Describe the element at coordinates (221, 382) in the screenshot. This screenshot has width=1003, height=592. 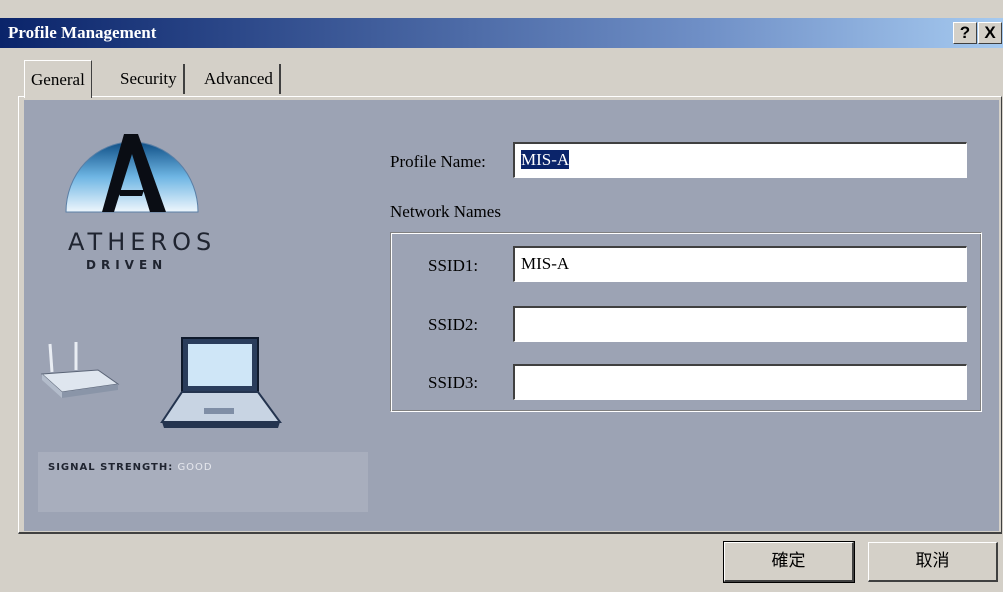
I see `laptop-icon` at that location.